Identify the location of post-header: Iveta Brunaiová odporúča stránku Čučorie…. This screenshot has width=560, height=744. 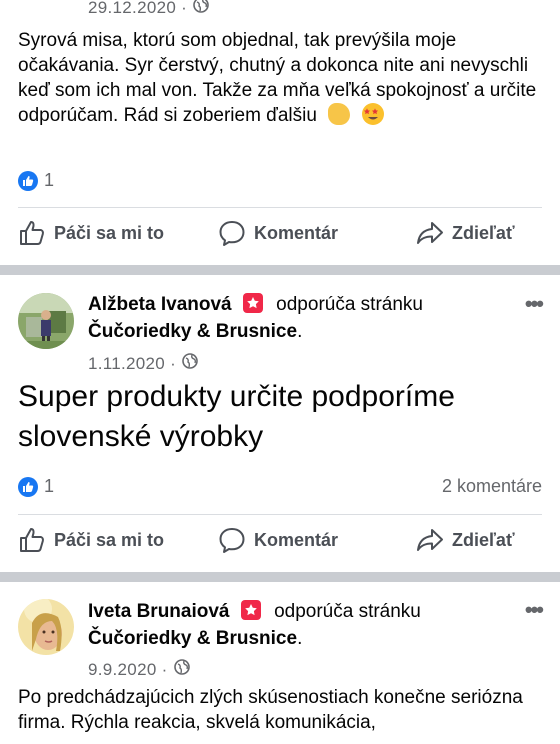
(281, 627).